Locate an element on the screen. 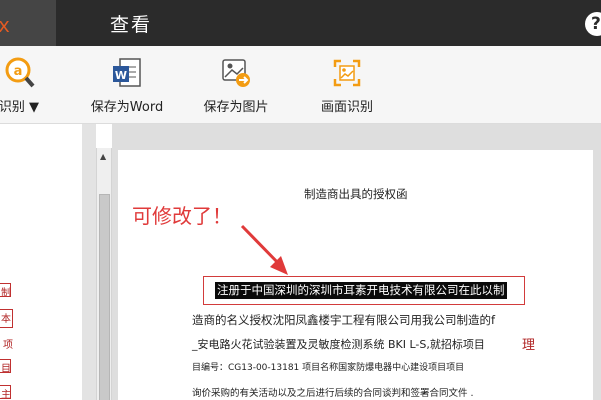  svg-text: a is located at coordinates (18, 71).